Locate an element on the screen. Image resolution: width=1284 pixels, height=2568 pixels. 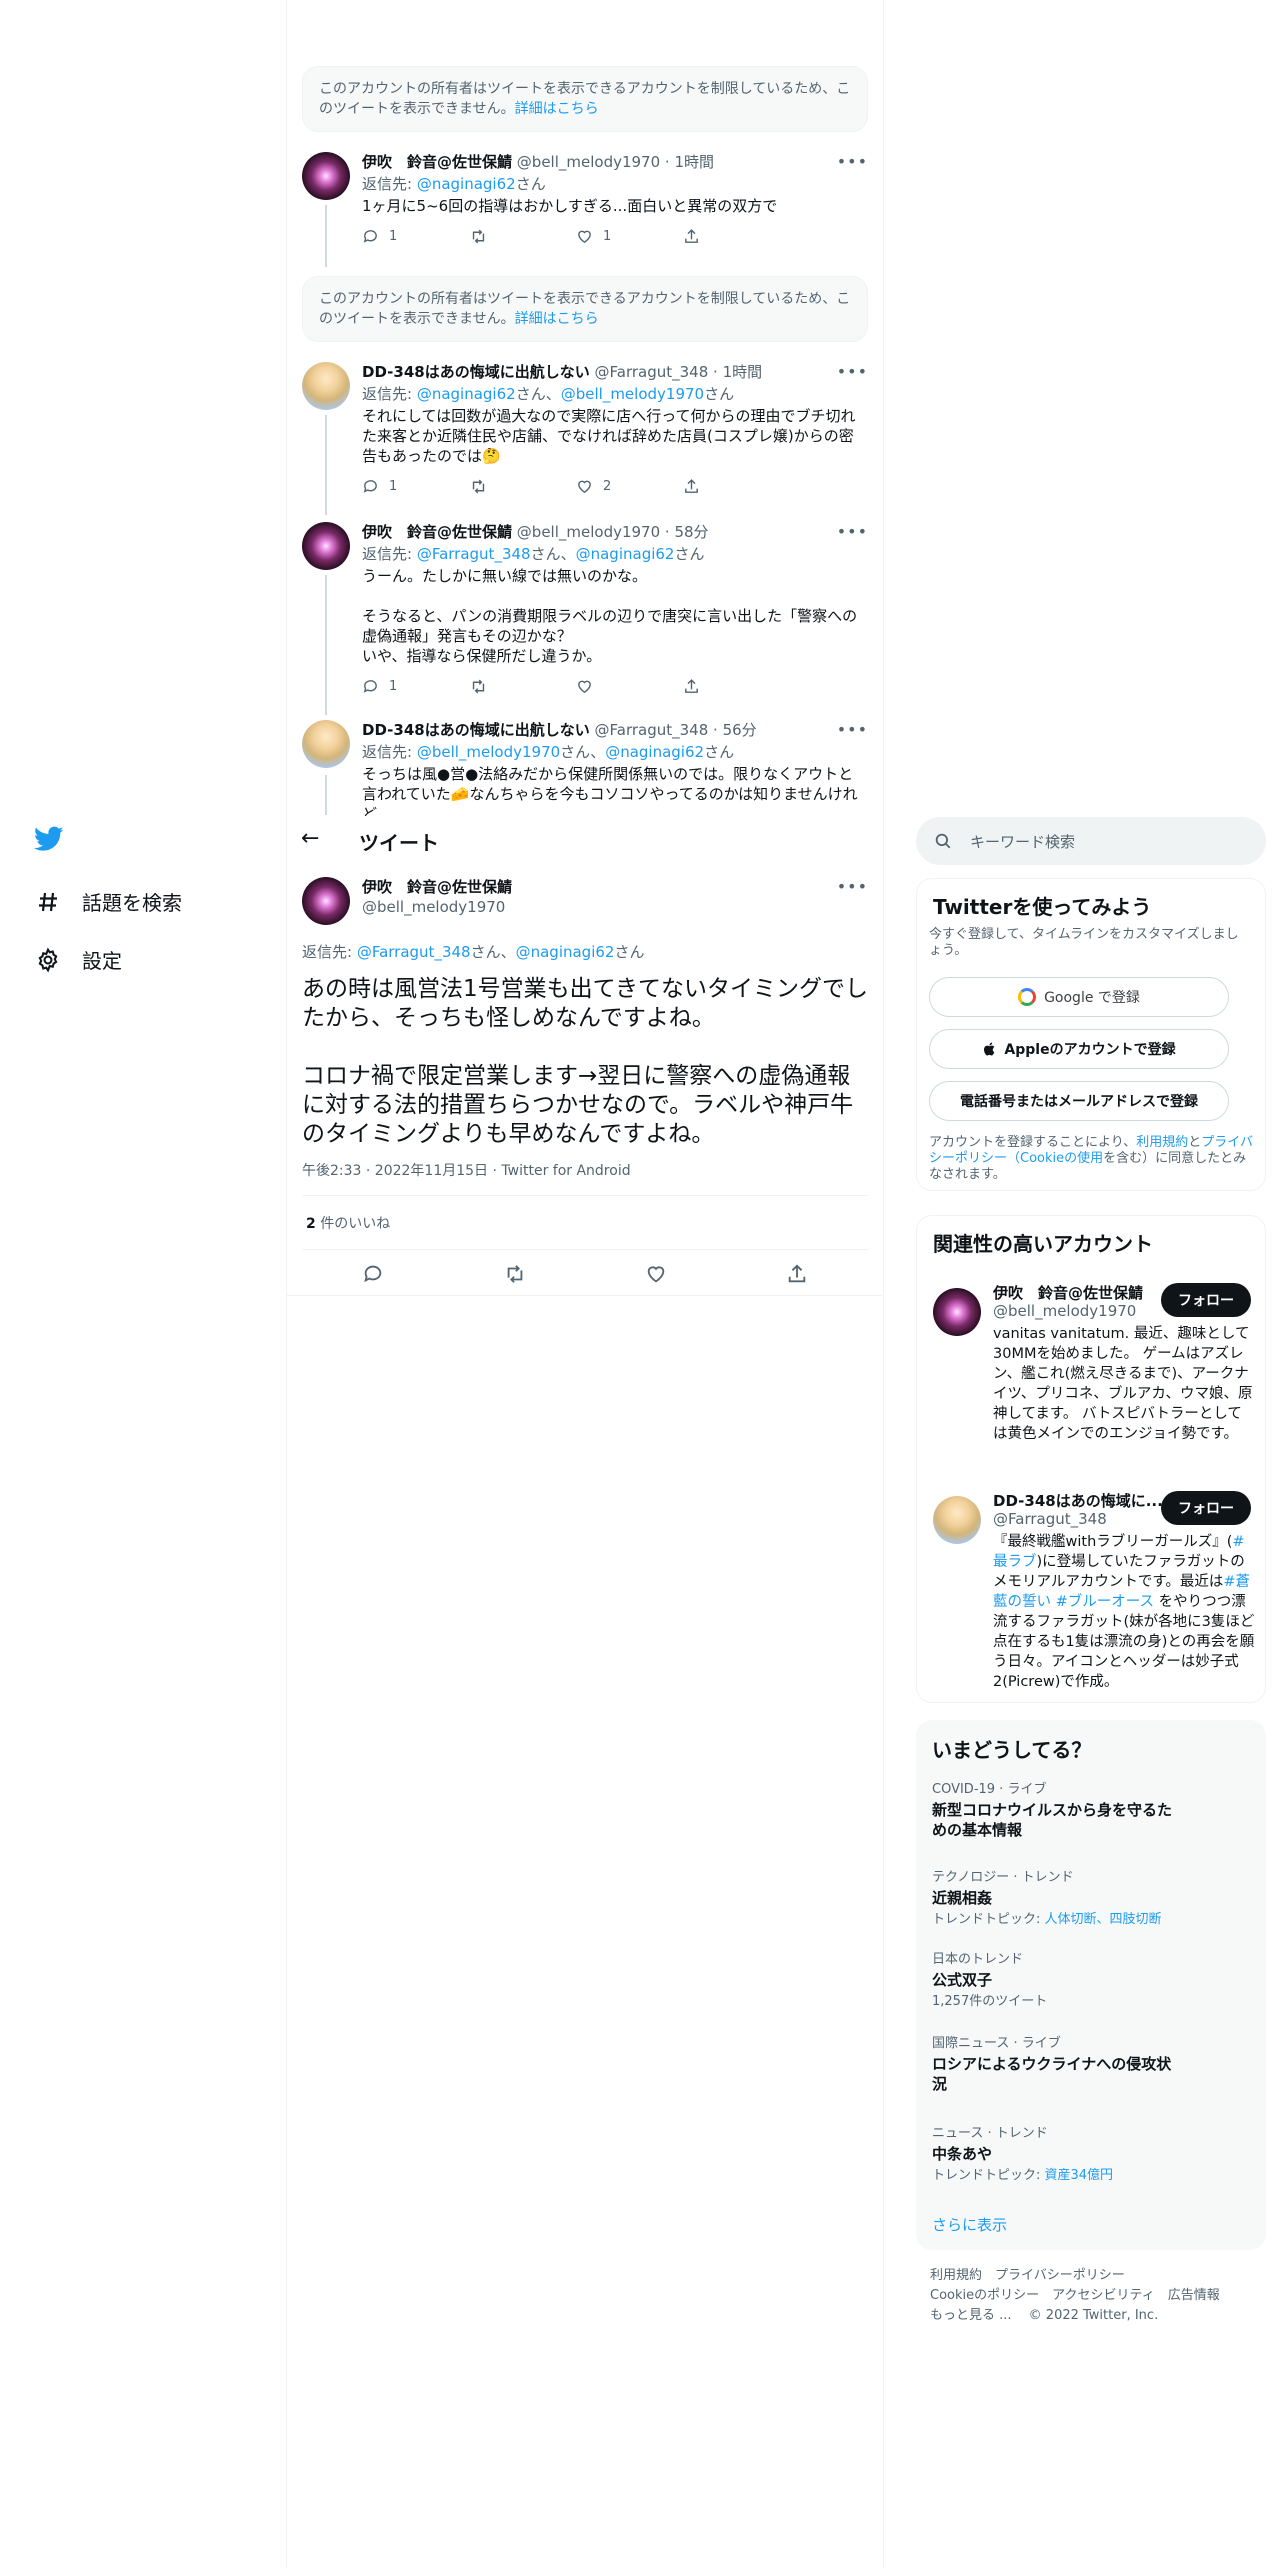
like-button: 1 is located at coordinates (629, 236).